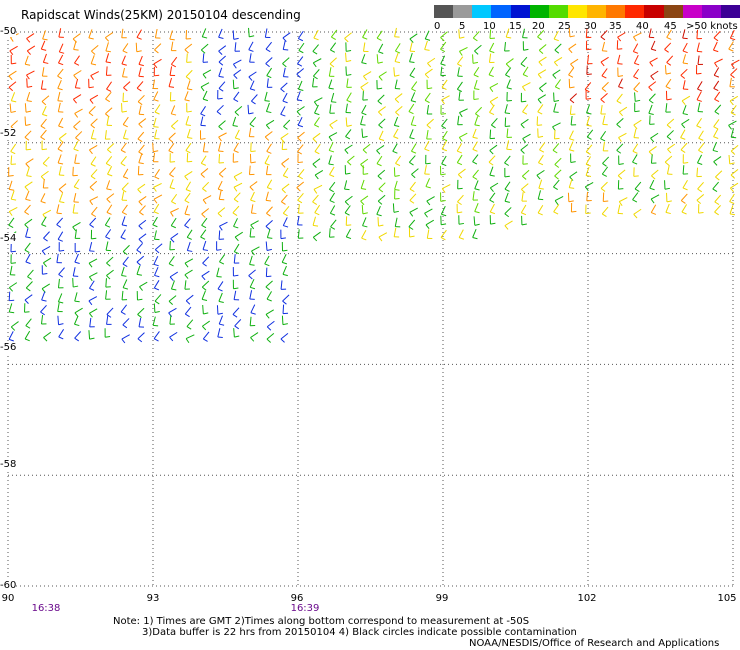 This screenshot has width=740, height=650. Describe the element at coordinates (727, 598) in the screenshot. I see `x-tick-label: 105` at that location.